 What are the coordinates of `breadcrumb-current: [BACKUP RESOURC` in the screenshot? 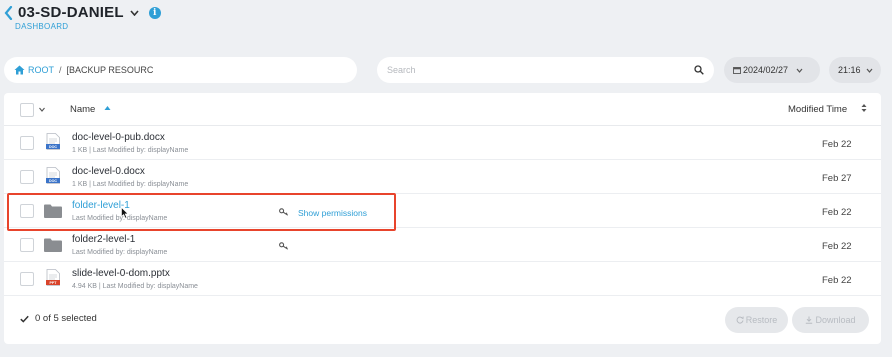 It's located at (110, 70).